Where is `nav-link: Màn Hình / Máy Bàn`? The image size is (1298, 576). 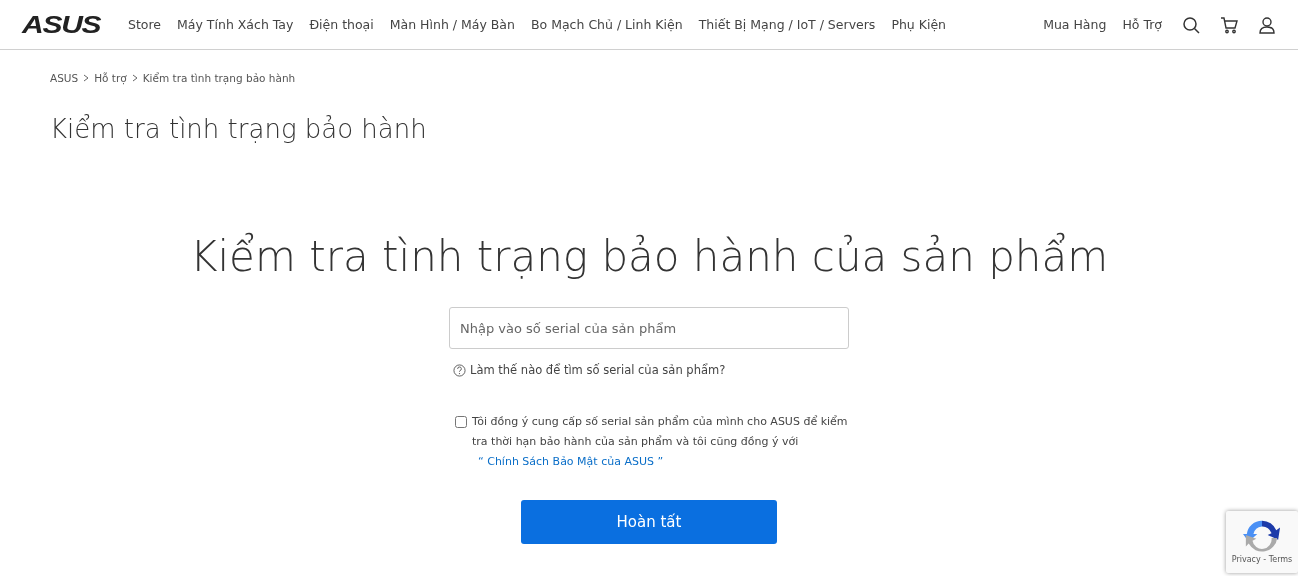 nav-link: Màn Hình / Máy Bàn is located at coordinates (452, 24).